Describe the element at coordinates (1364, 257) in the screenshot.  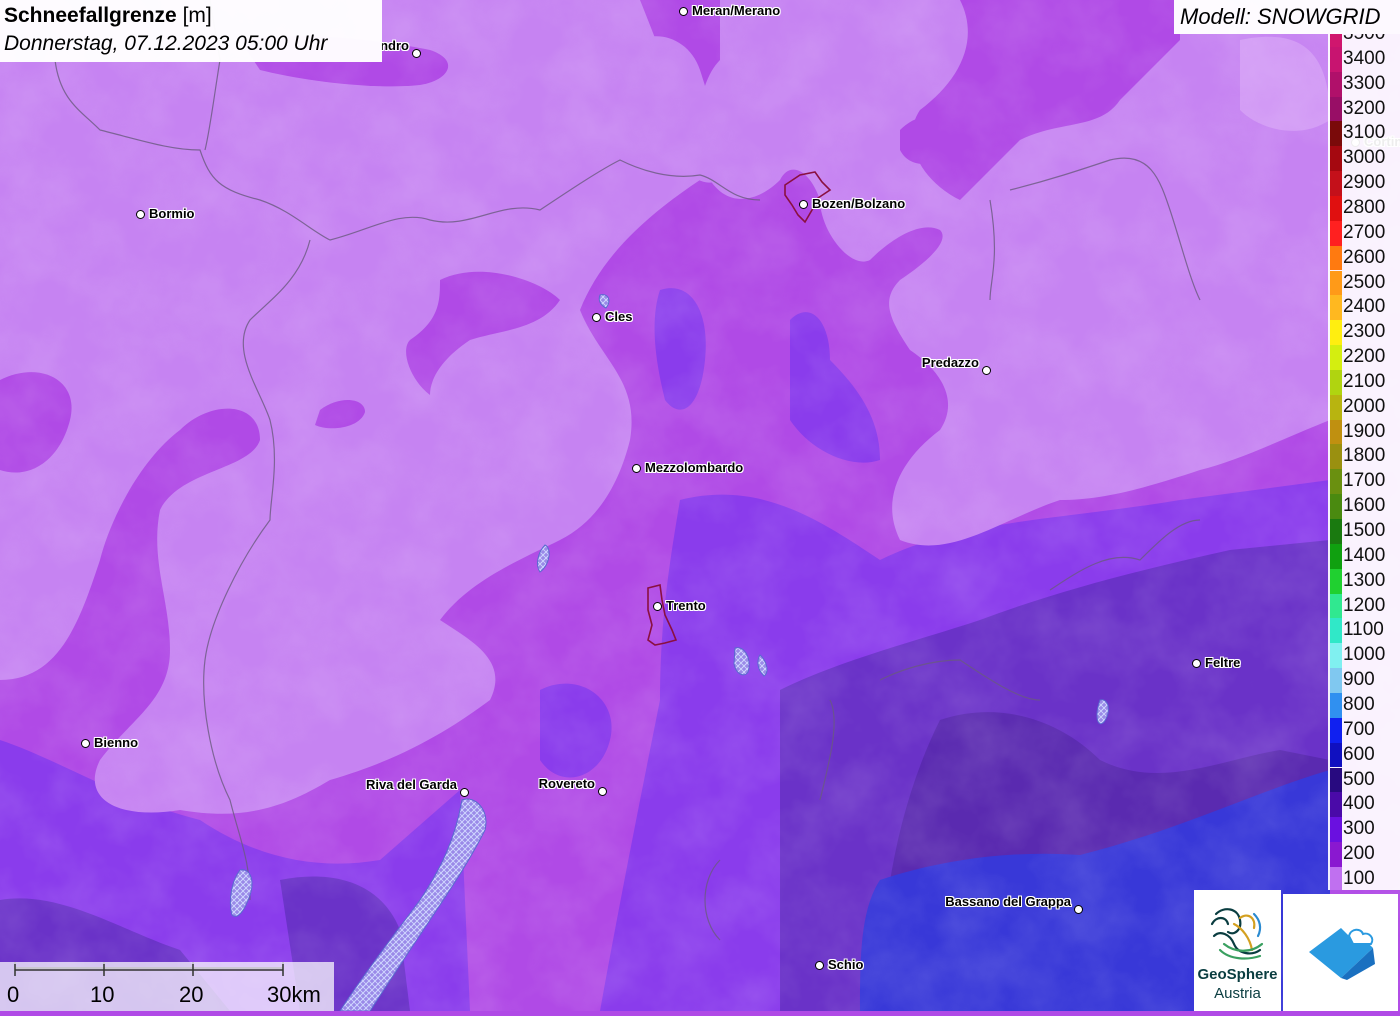
I see `legend-label: 2600` at that location.